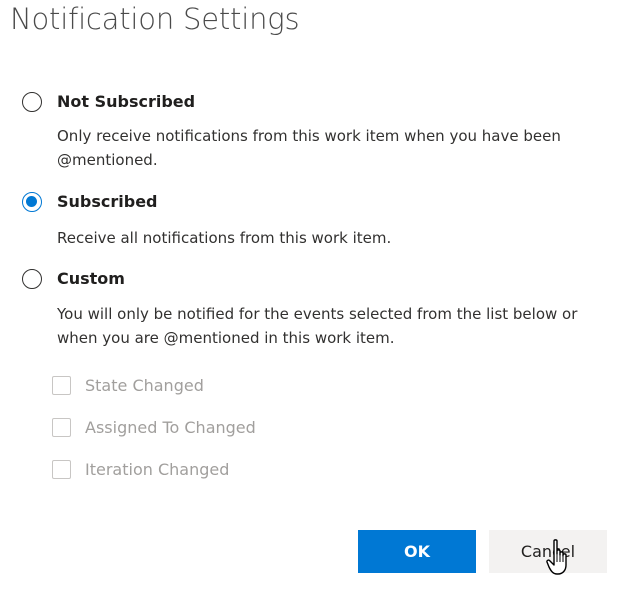 This screenshot has width=628, height=593. I want to click on subscribed-label: Subscribed, so click(107, 201).